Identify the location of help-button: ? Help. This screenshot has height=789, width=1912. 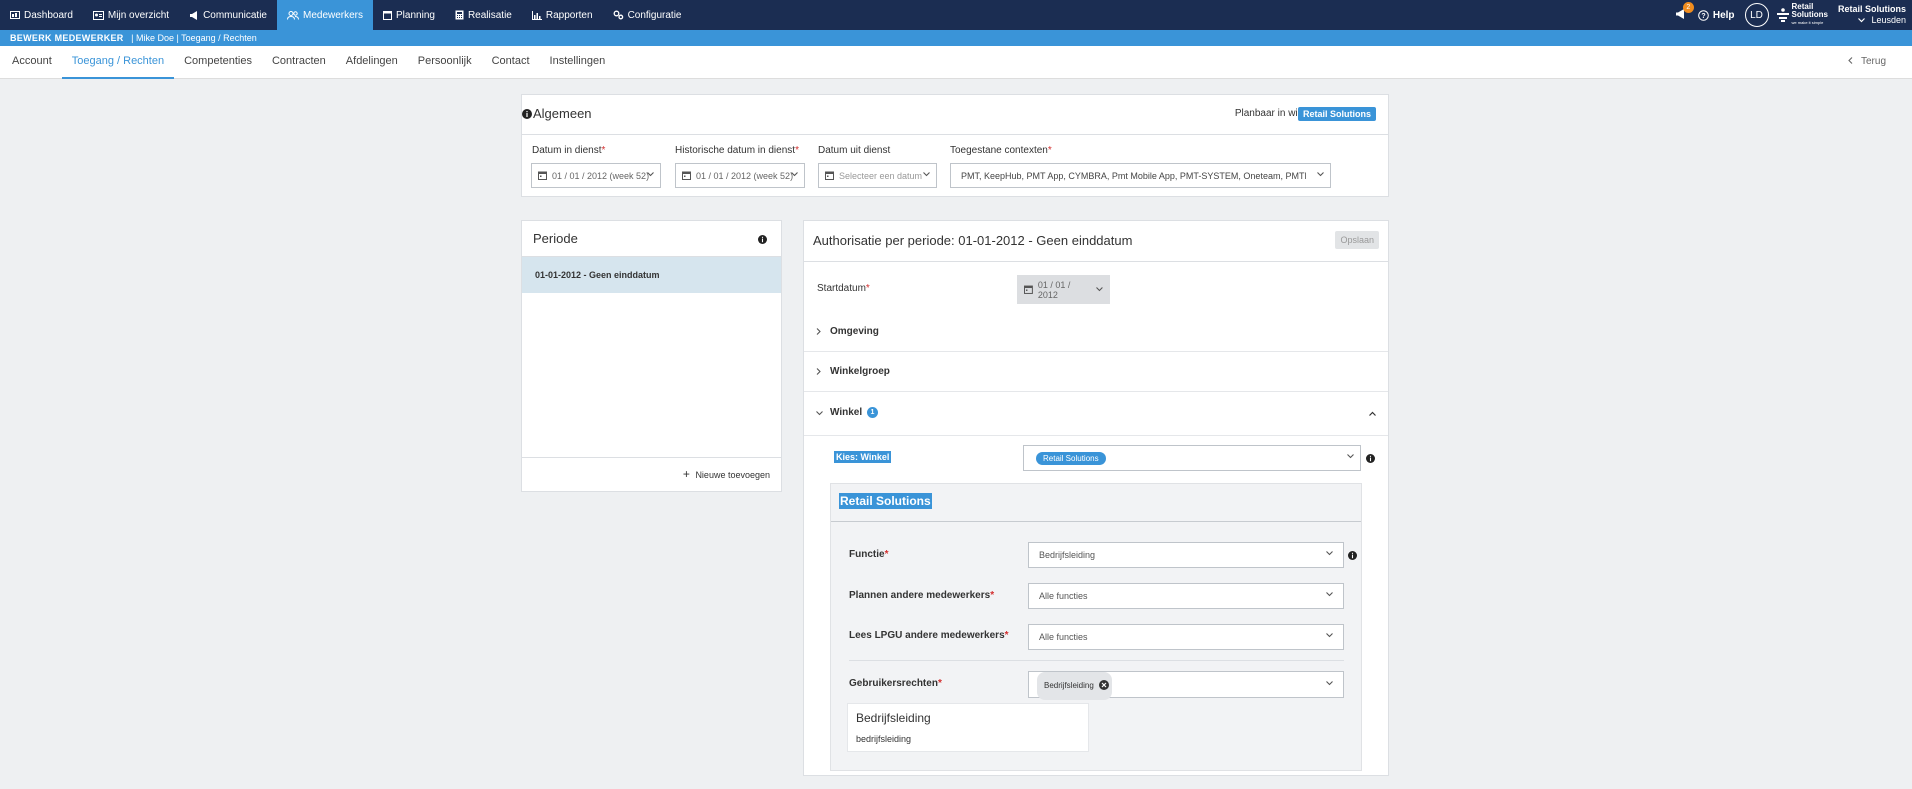
(1716, 15).